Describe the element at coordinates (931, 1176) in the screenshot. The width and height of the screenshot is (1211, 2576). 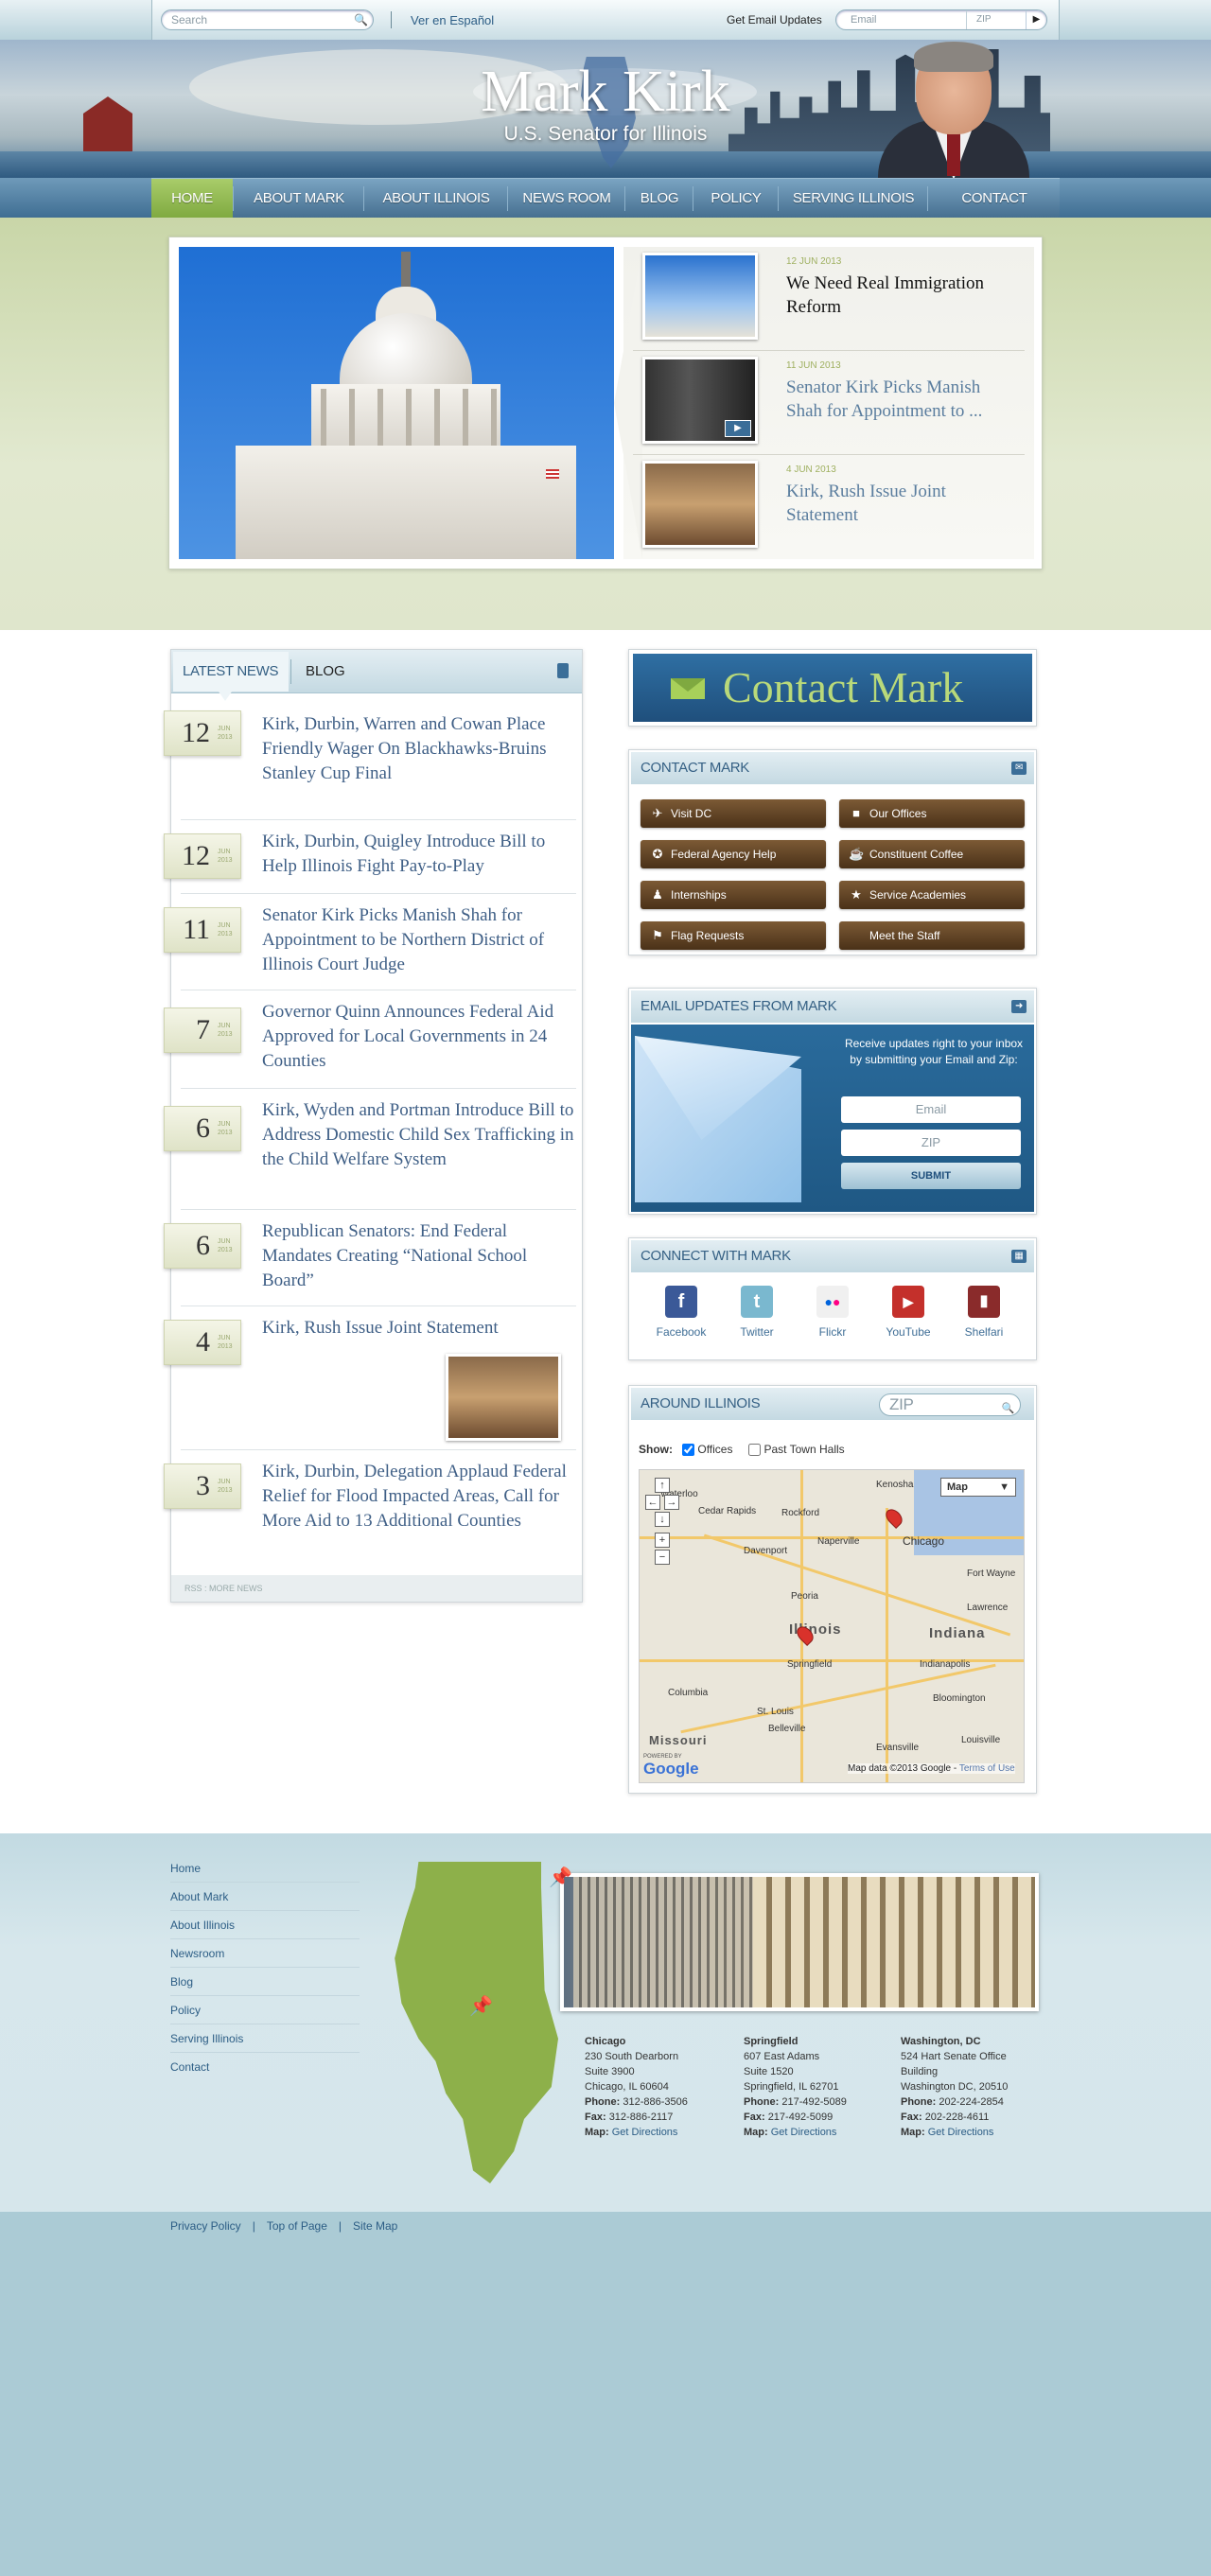
I see `email-updates-submit-button: SUBMIT` at that location.